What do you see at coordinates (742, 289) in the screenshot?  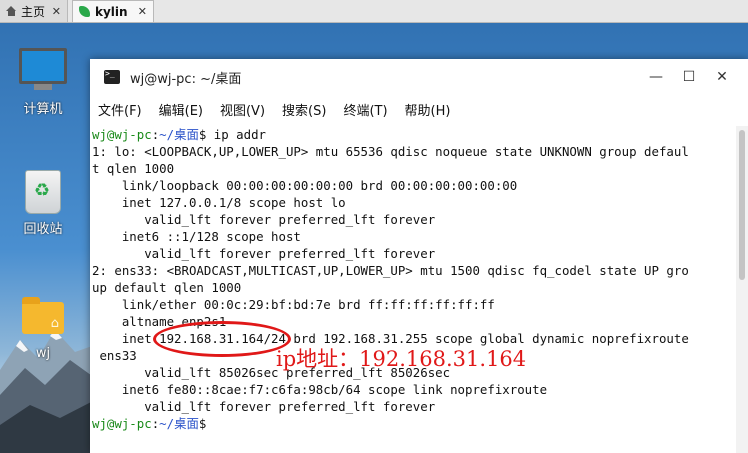 I see `terminal-scrollbar` at bounding box center [742, 289].